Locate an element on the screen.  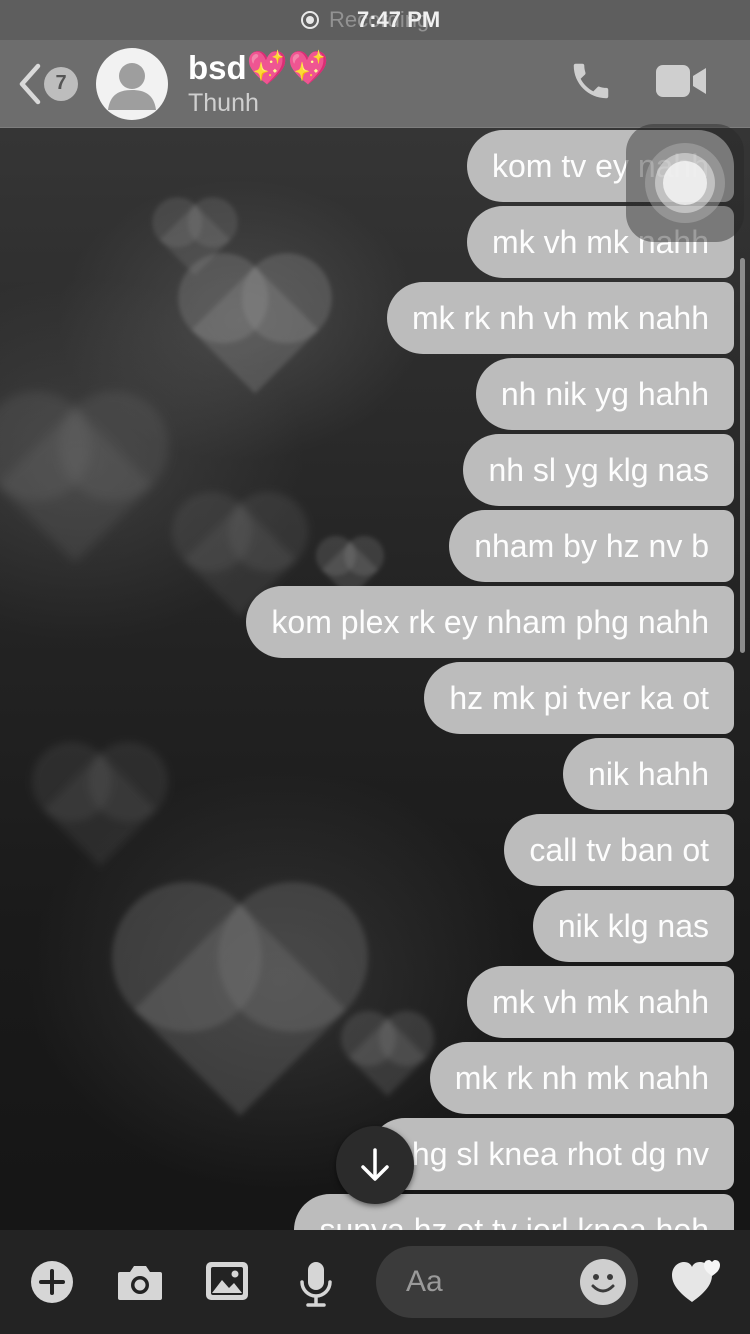
message-input-placeholder: Aa is located at coordinates (424, 1281).